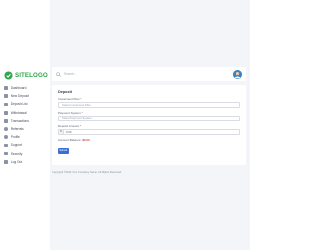  Describe the element at coordinates (18, 112) in the screenshot. I see `sidebar-item-label: Withdrawal` at that location.